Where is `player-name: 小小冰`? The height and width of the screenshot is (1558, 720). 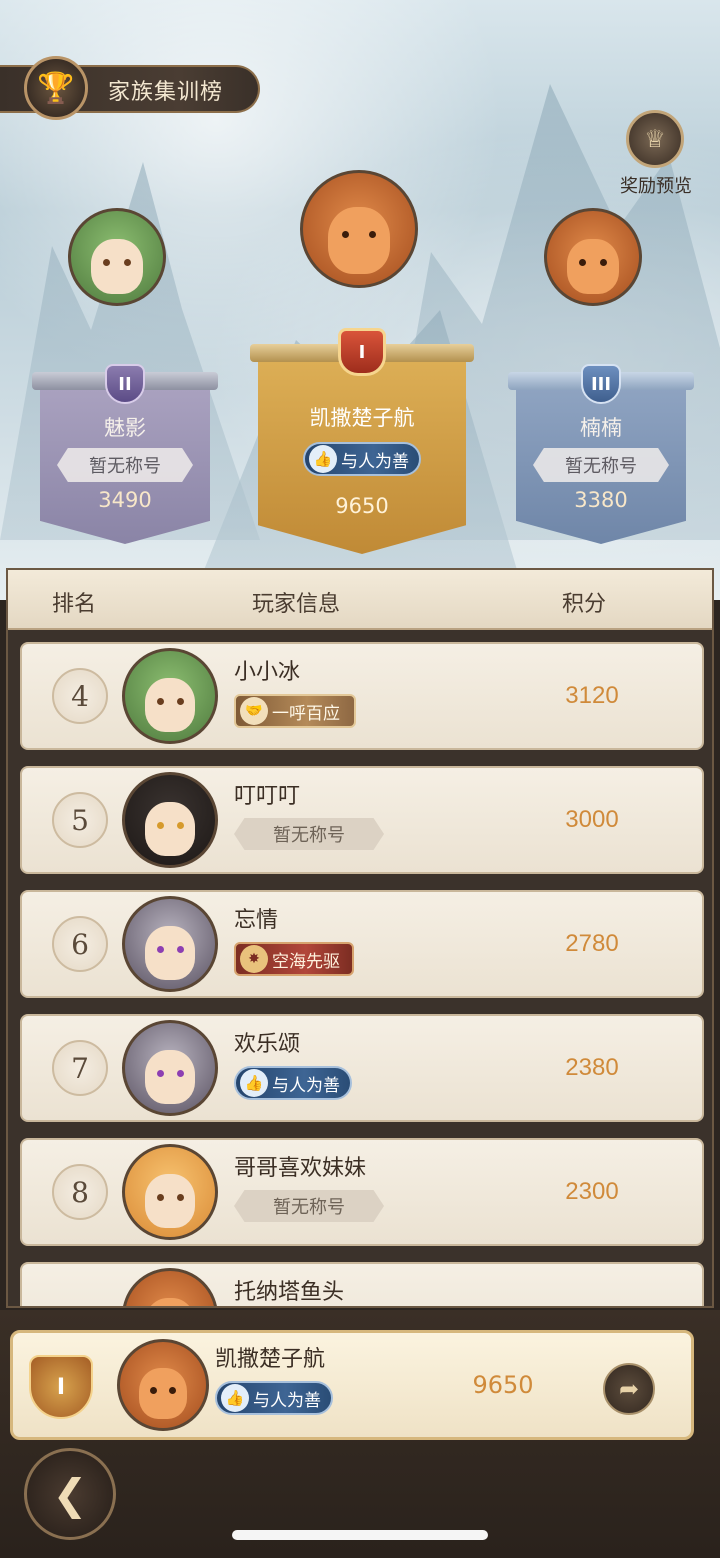
player-name: 小小冰 is located at coordinates (267, 671).